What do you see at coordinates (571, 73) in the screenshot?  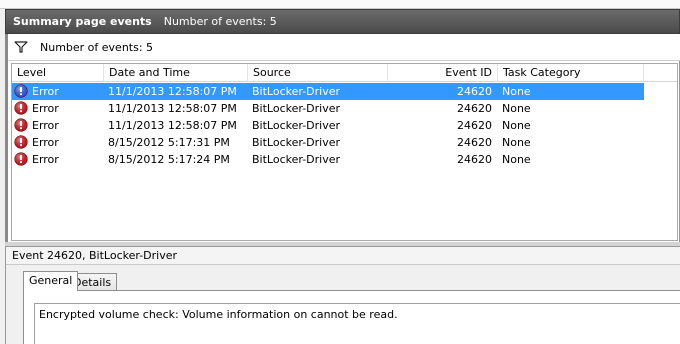 I see `column-header-task-category: Task Category` at bounding box center [571, 73].